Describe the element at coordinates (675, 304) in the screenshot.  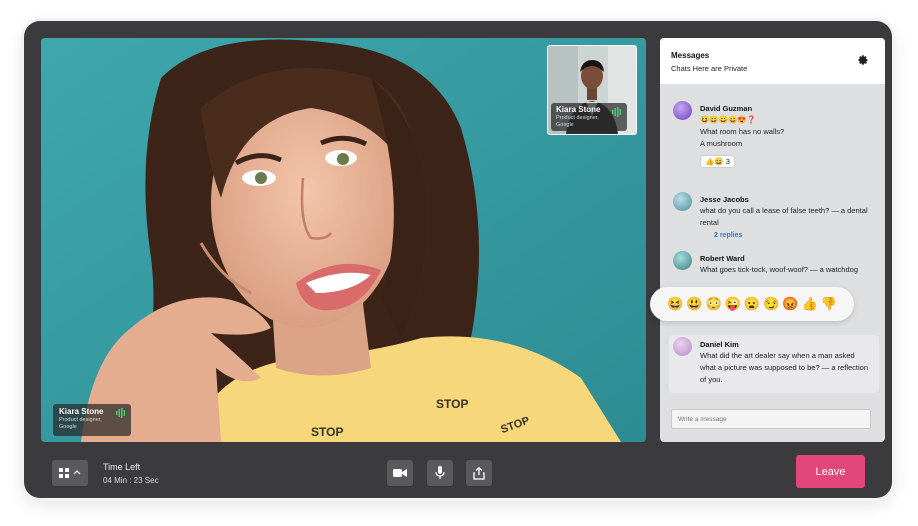
I see `emoji-option: 😆` at that location.